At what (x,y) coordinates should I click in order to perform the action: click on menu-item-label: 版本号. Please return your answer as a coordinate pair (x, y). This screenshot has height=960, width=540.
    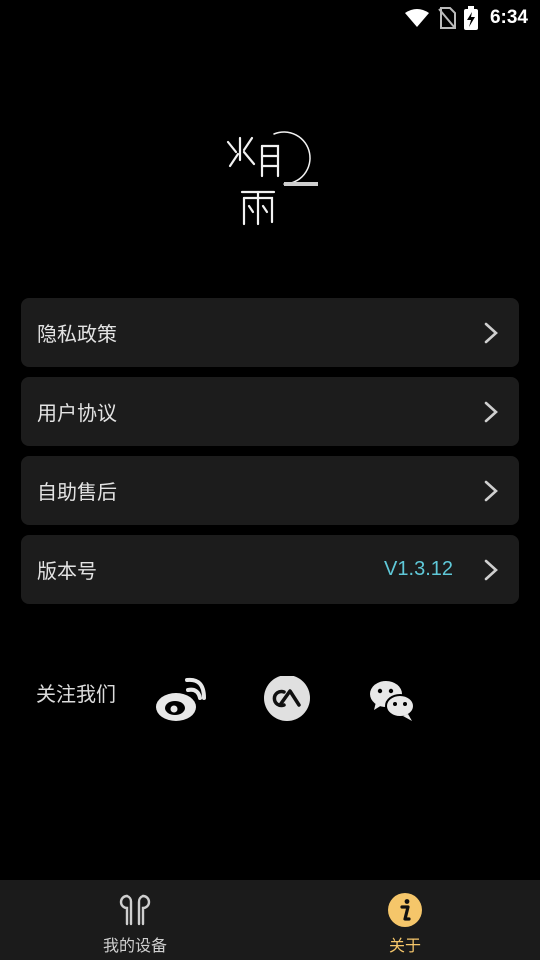
    Looking at the image, I should click on (67, 571).